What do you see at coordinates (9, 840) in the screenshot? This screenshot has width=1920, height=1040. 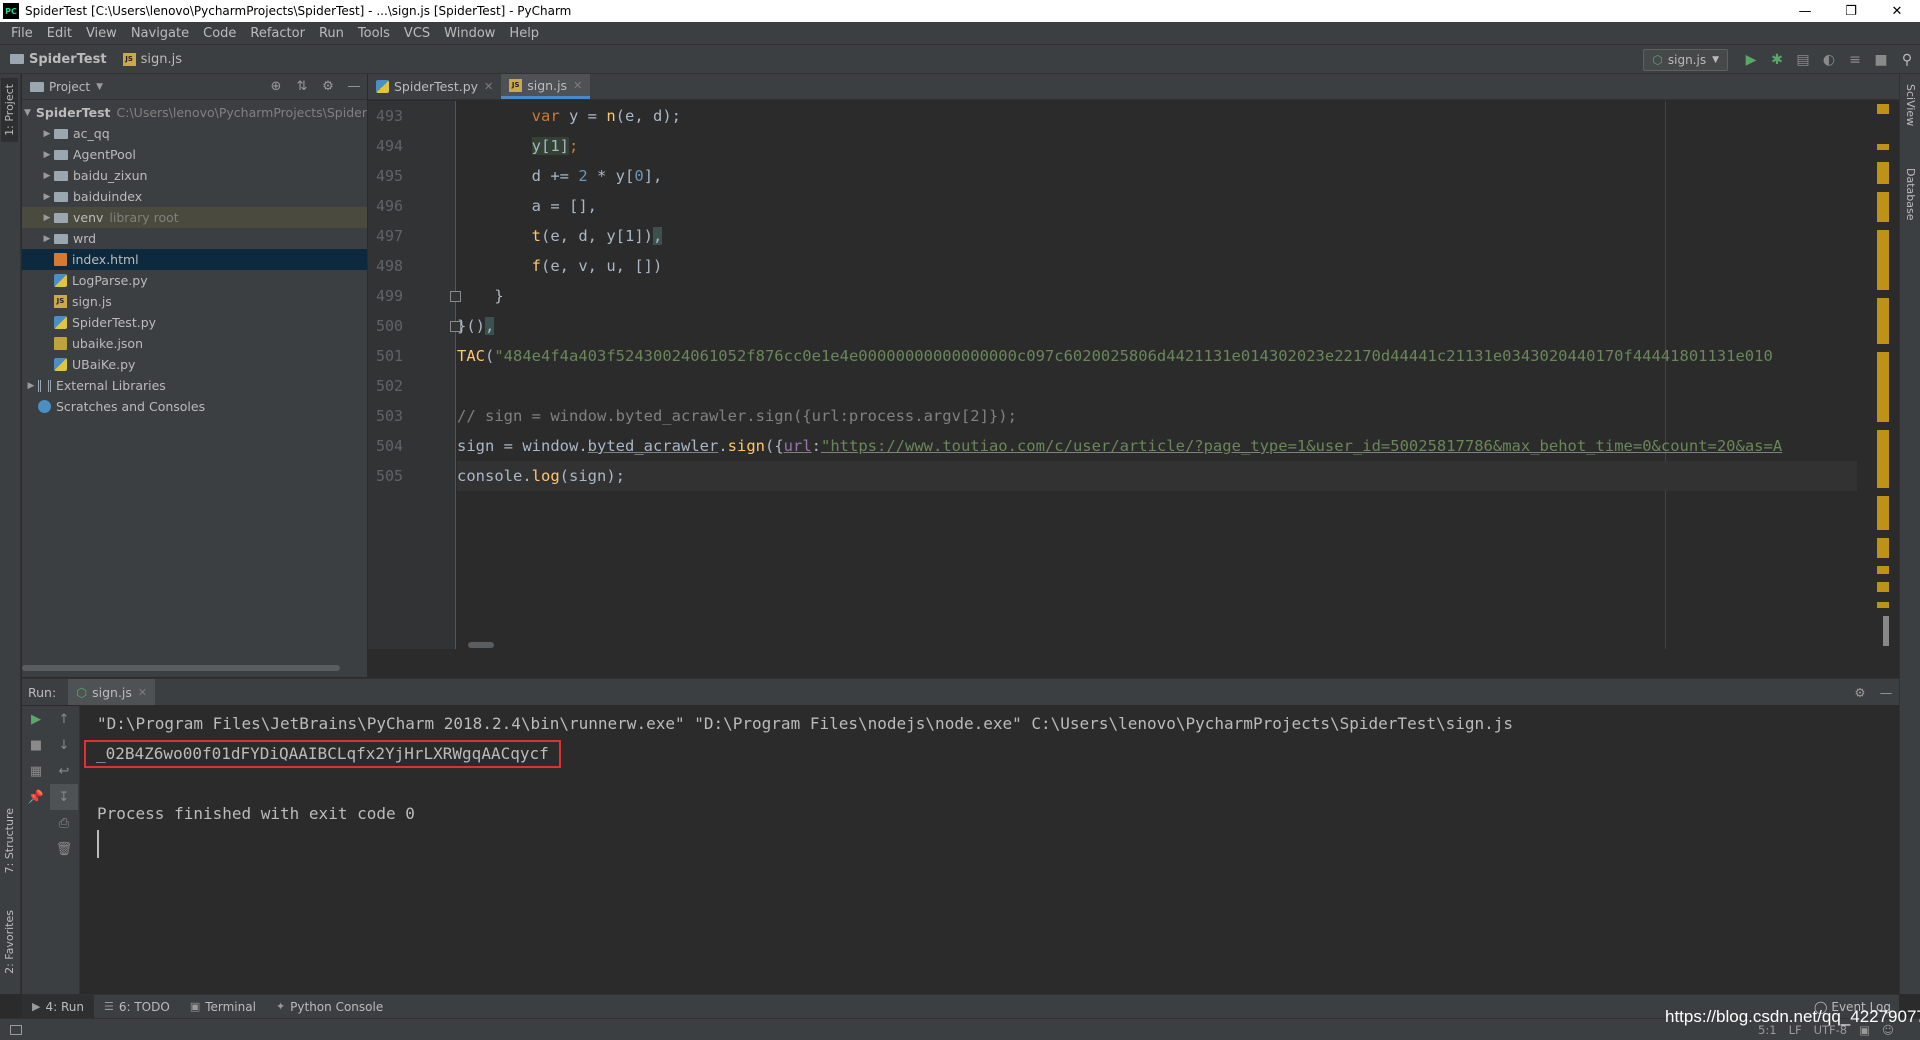 I see `structure-tool-tab: 7: Structure` at bounding box center [9, 840].